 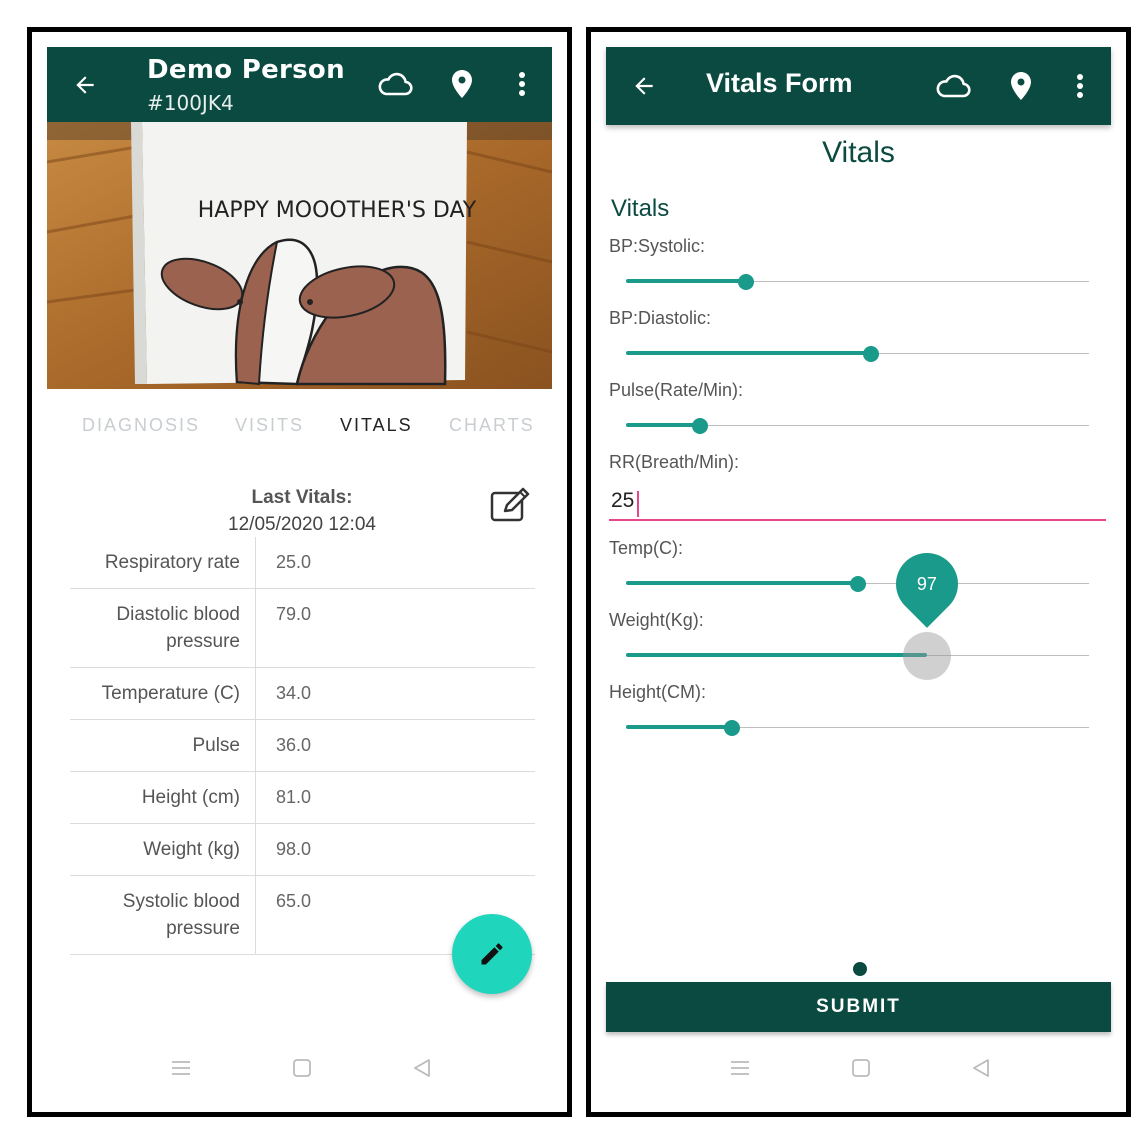 What do you see at coordinates (857, 426) in the screenshot?
I see `pulse-slider` at bounding box center [857, 426].